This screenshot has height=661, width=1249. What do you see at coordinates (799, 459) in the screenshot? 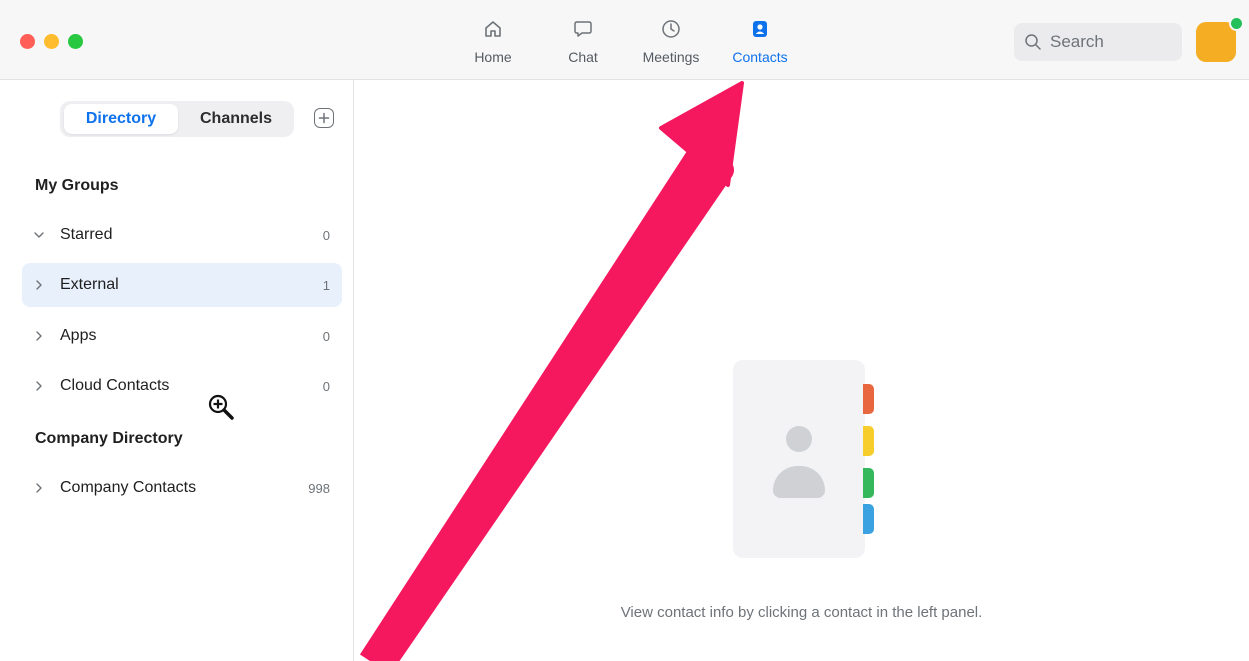
I see `address-book-cover` at bounding box center [799, 459].